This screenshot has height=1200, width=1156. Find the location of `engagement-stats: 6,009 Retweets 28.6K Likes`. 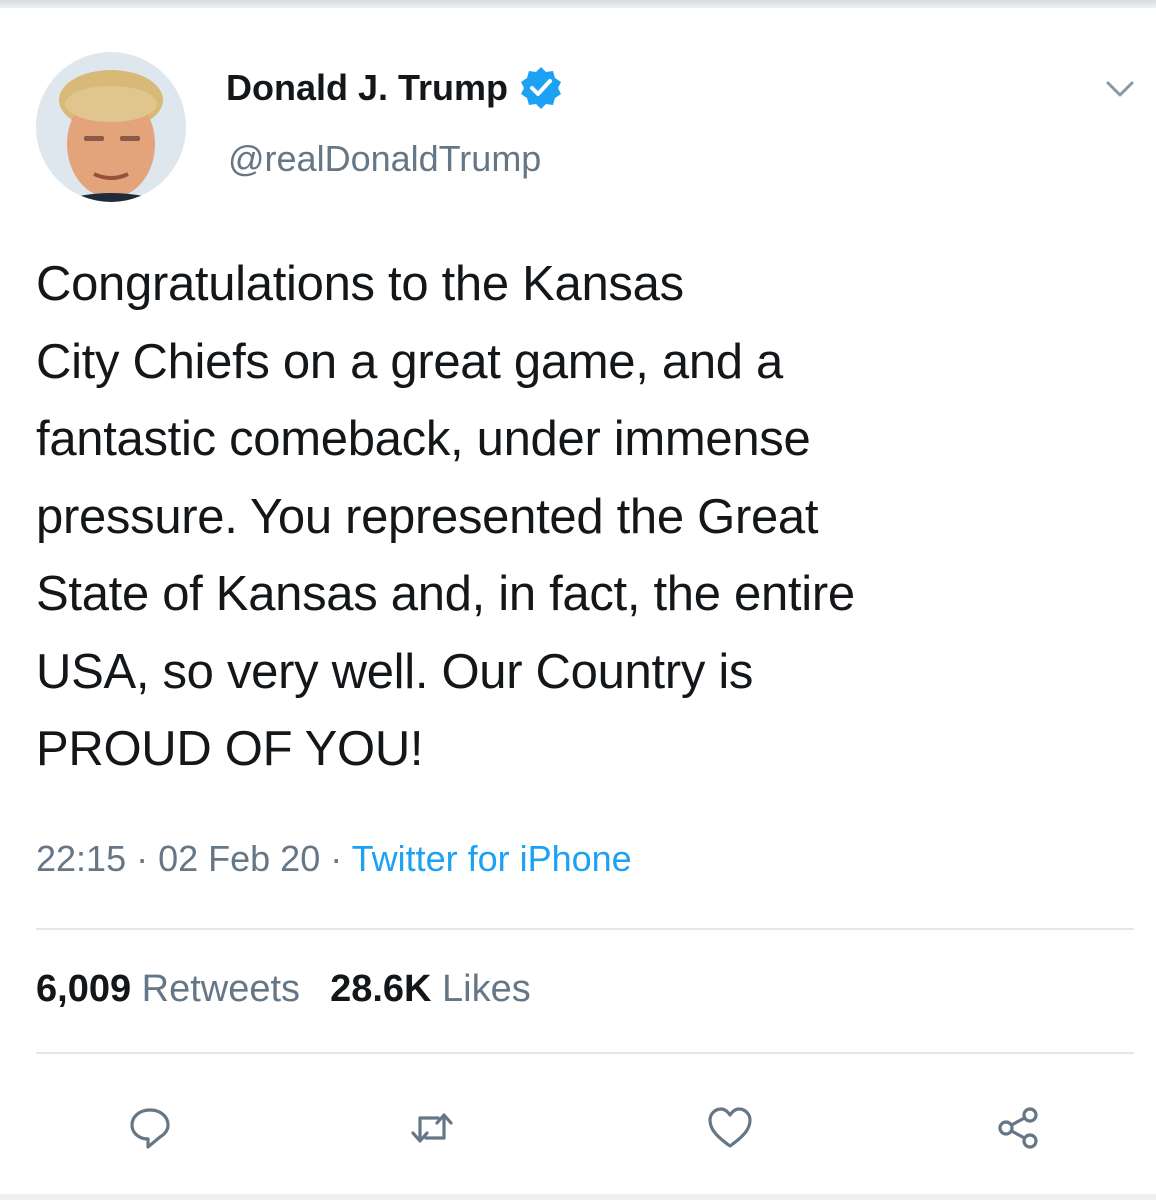

engagement-stats: 6,009 Retweets 28.6K Likes is located at coordinates (283, 989).